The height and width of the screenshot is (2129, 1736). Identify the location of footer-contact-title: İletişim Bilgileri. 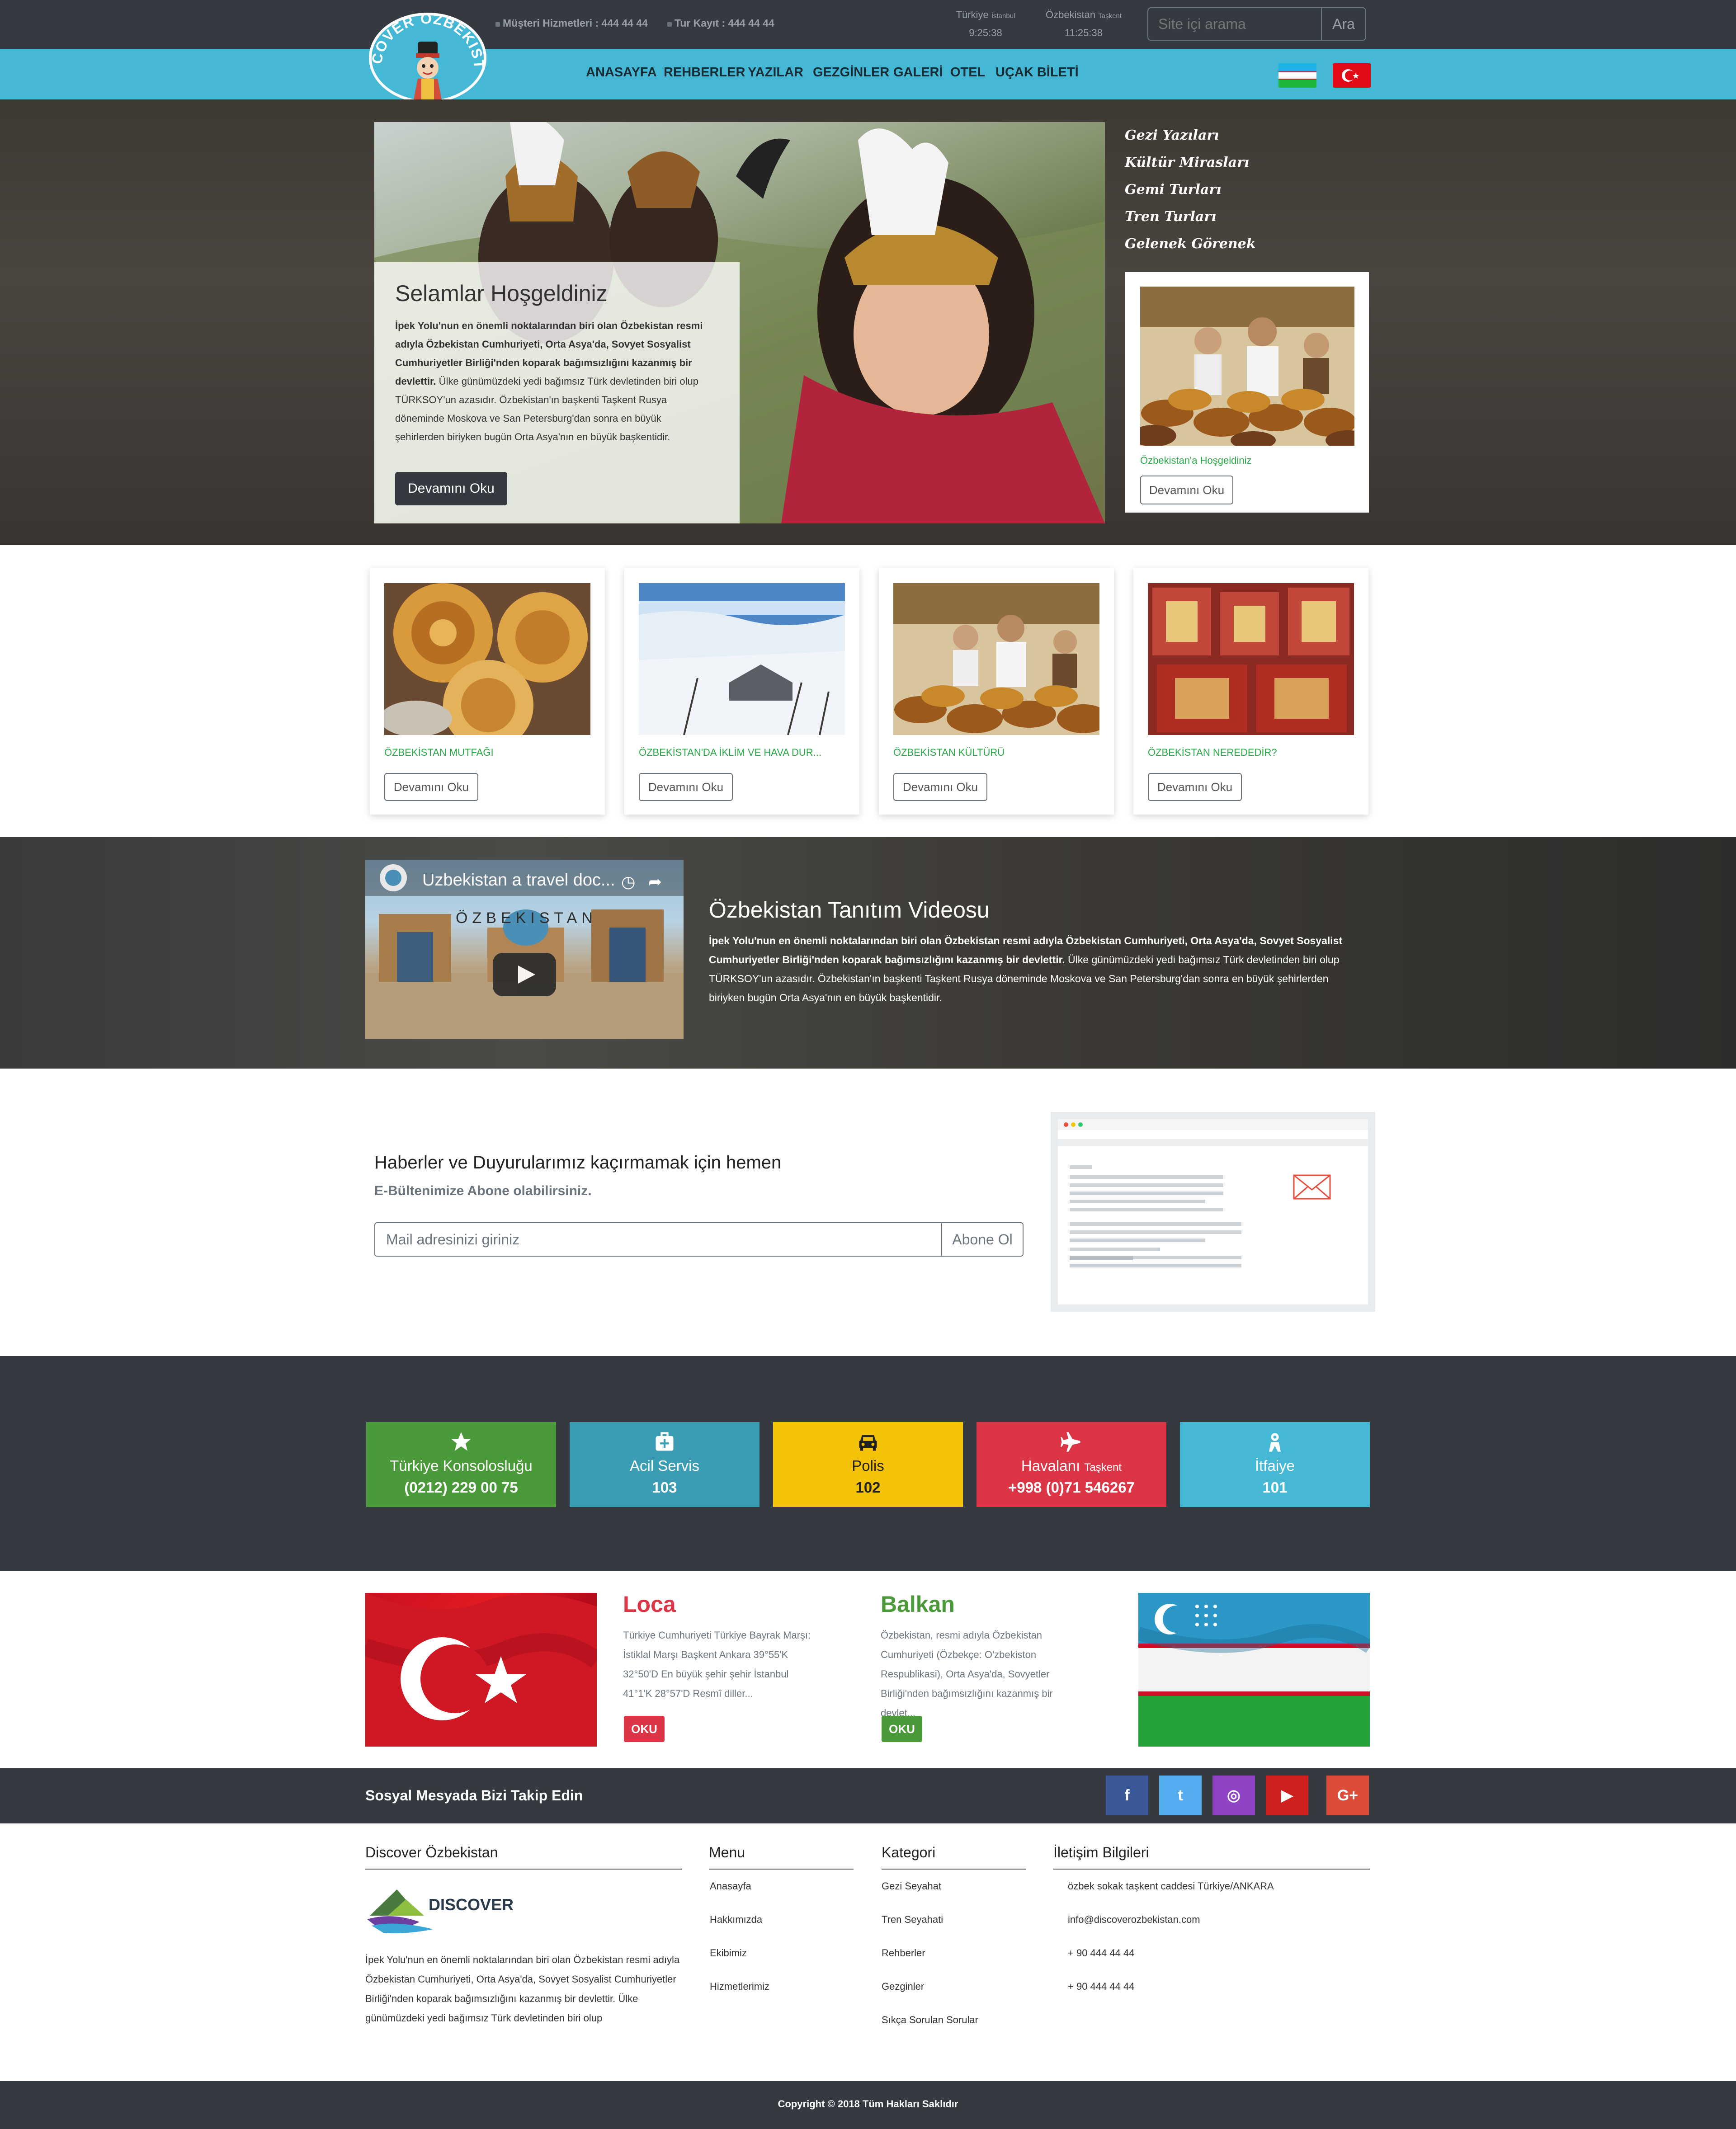
(1101, 1852).